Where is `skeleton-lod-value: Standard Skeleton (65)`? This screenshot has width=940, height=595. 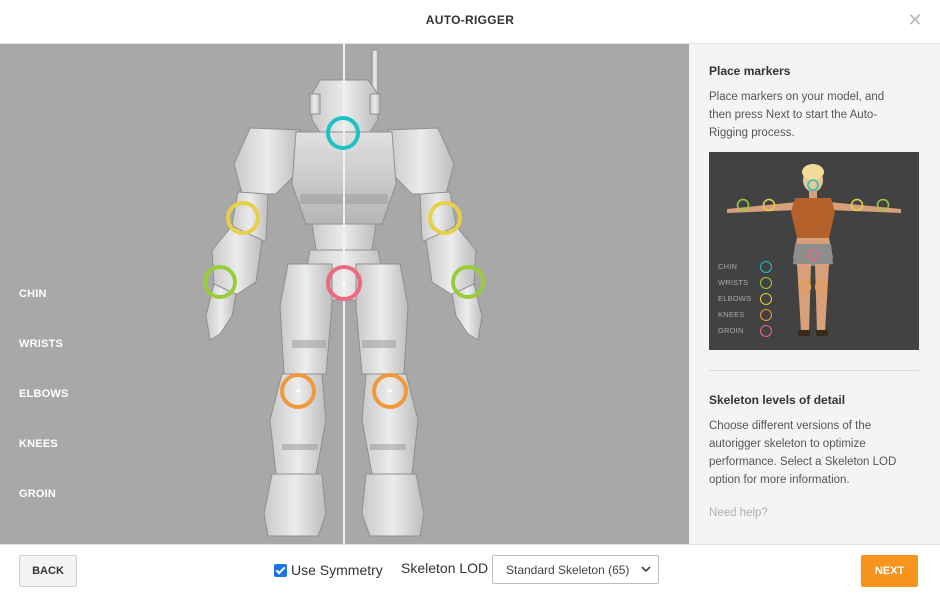
skeleton-lod-value: Standard Skeleton (65) is located at coordinates (568, 570).